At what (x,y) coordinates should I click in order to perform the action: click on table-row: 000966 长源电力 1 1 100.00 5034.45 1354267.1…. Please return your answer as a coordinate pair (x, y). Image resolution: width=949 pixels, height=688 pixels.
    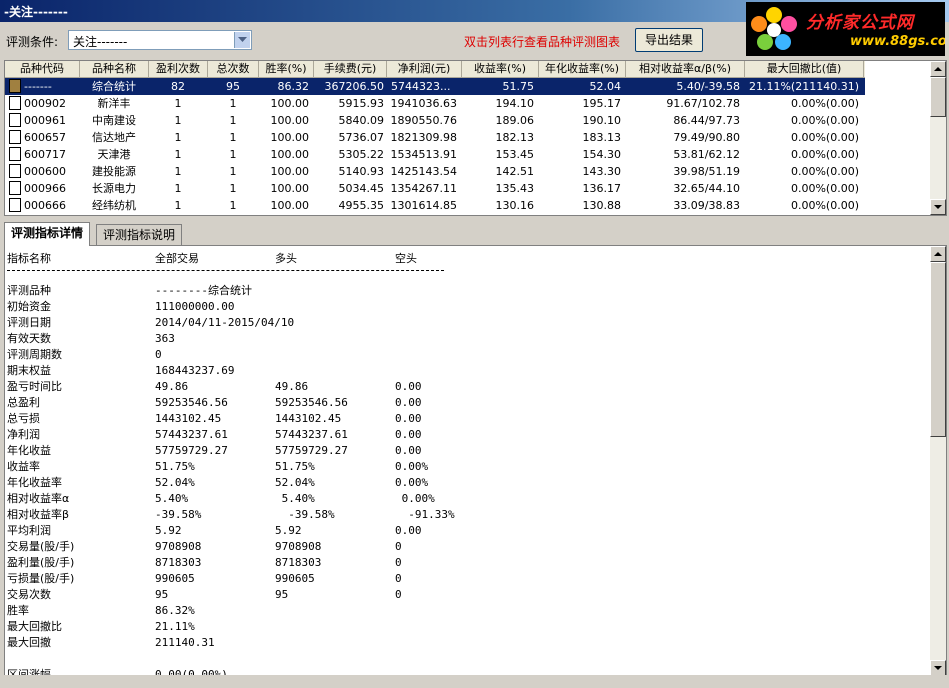
    Looking at the image, I should click on (435, 188).